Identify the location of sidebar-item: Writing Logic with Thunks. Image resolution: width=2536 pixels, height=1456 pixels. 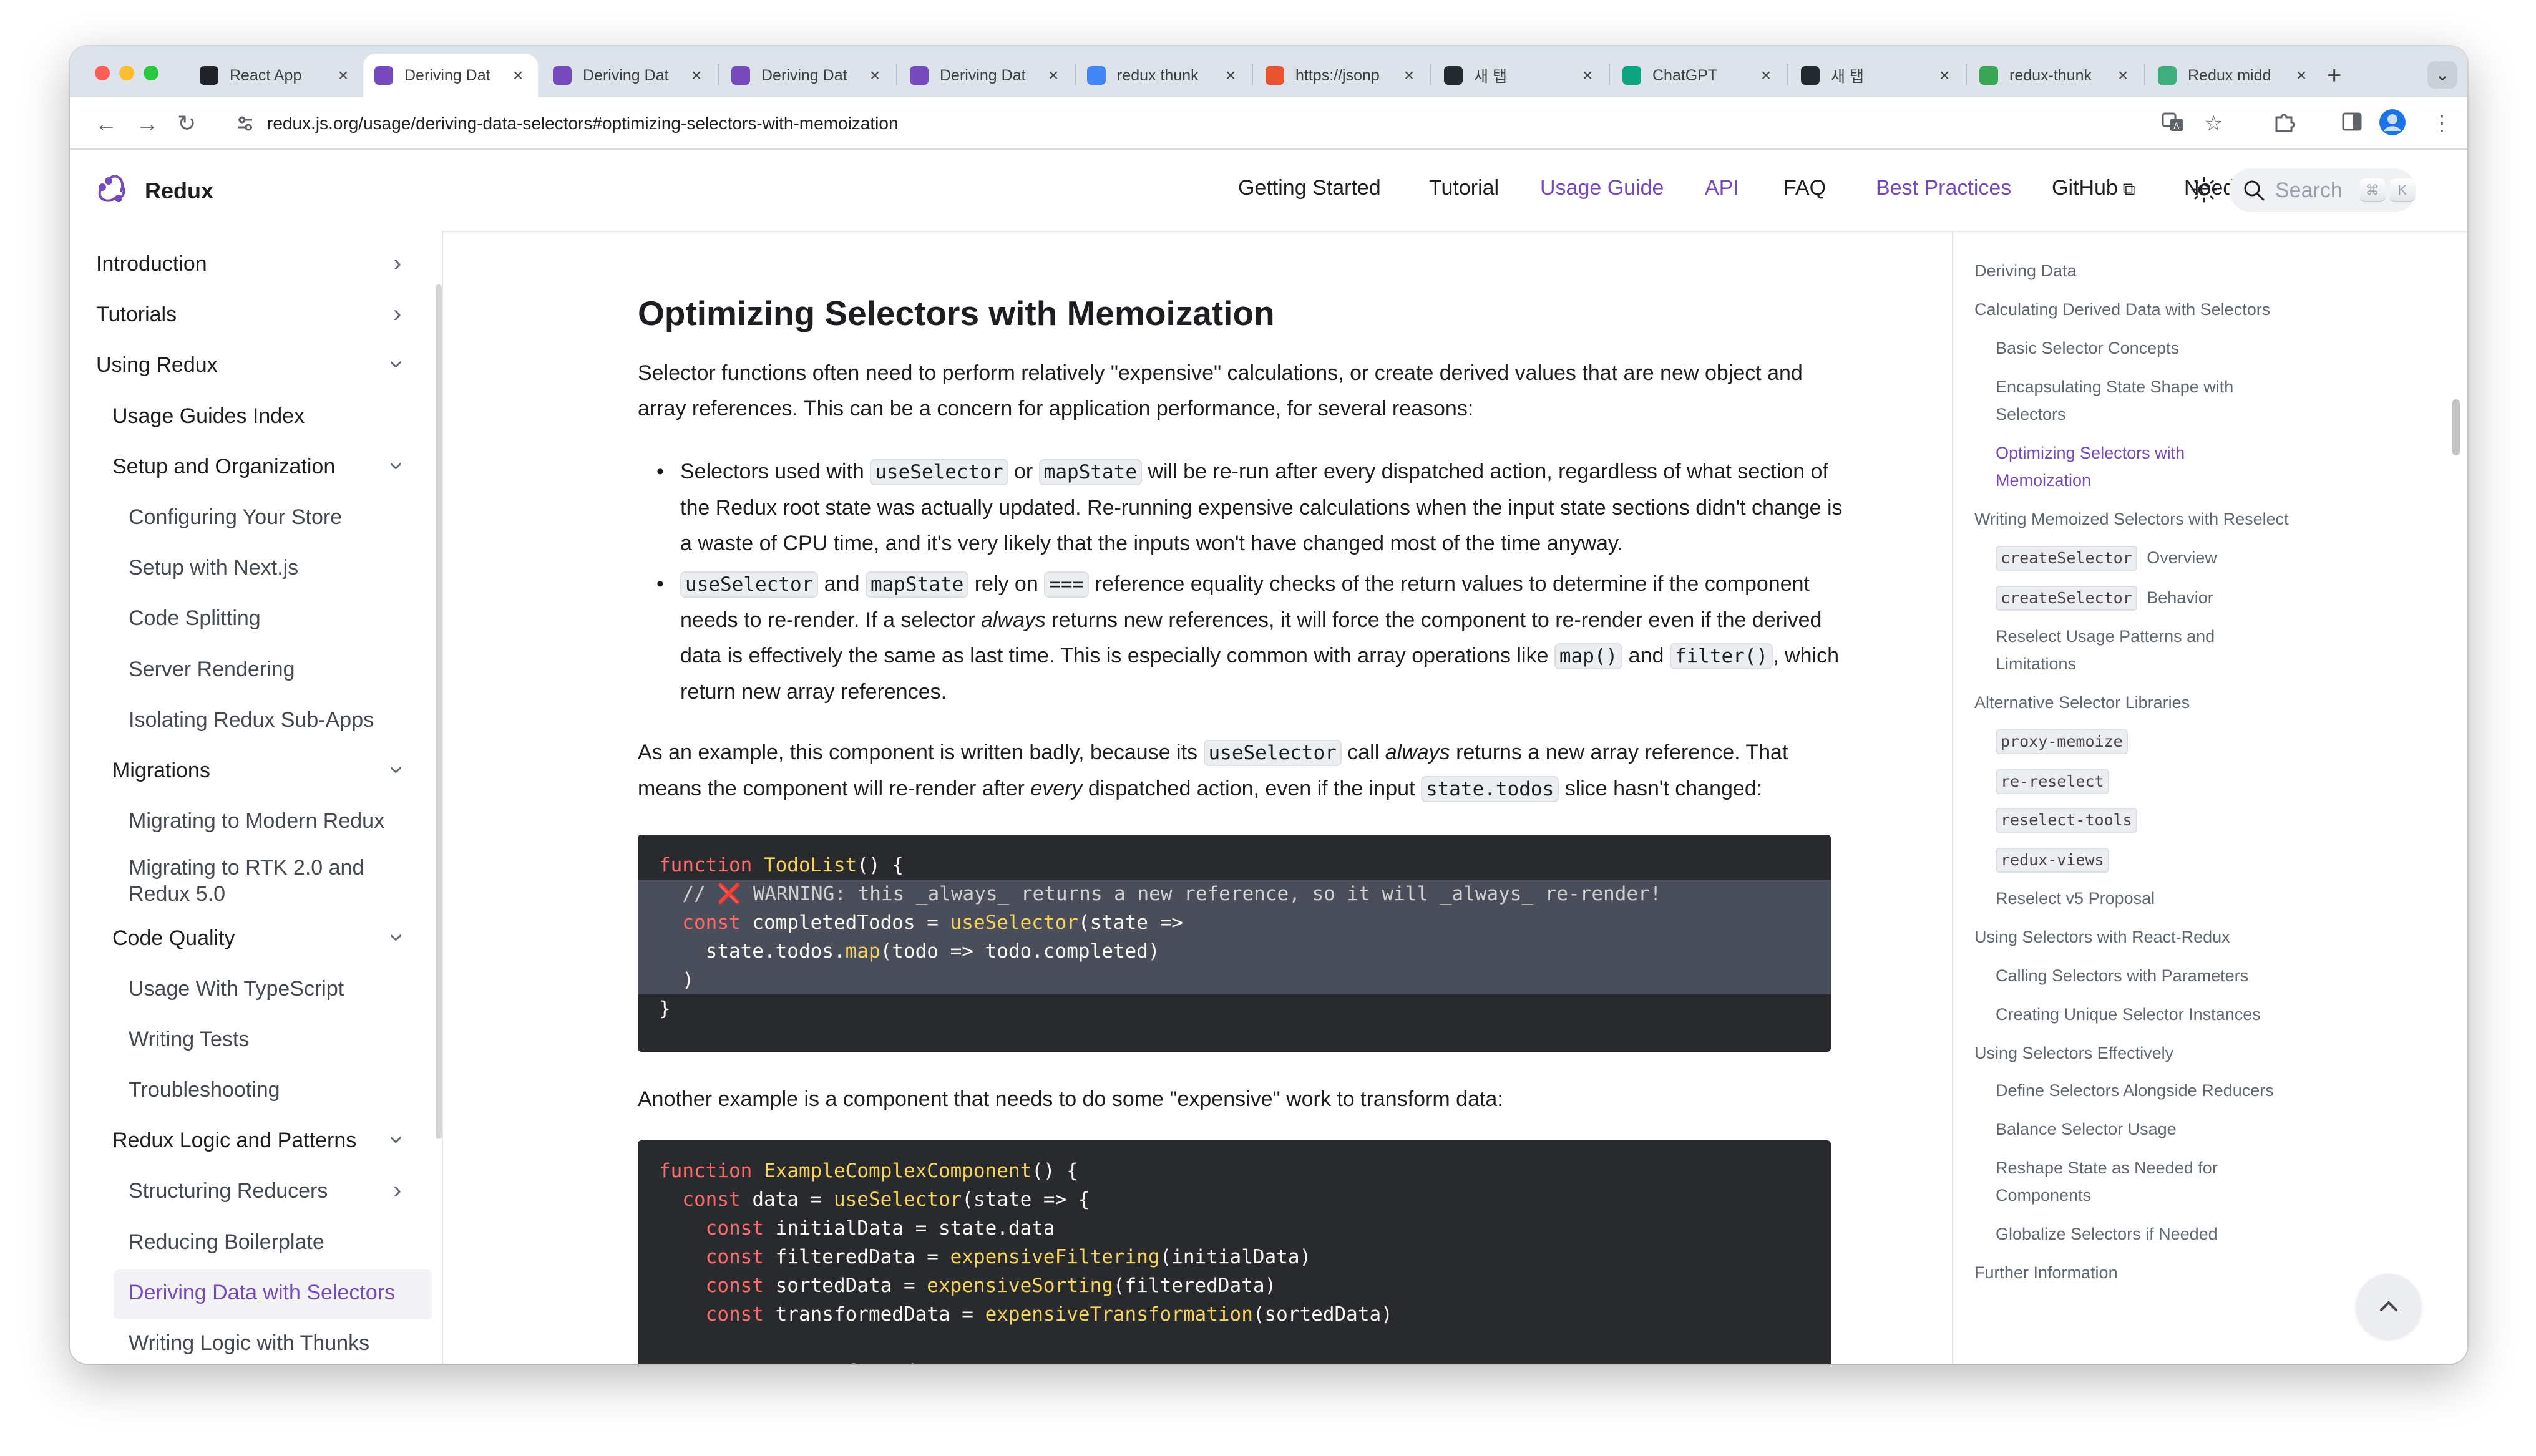
(249, 1343).